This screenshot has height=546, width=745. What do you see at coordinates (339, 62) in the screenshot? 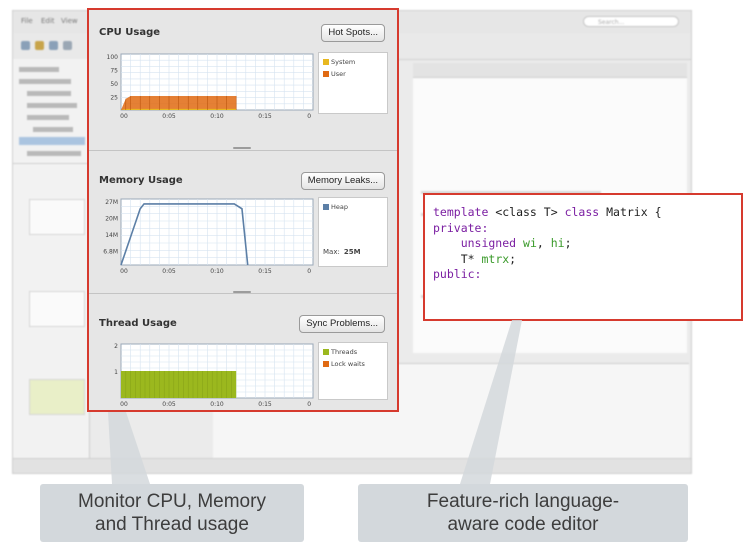
I see `legend-system: System` at bounding box center [339, 62].